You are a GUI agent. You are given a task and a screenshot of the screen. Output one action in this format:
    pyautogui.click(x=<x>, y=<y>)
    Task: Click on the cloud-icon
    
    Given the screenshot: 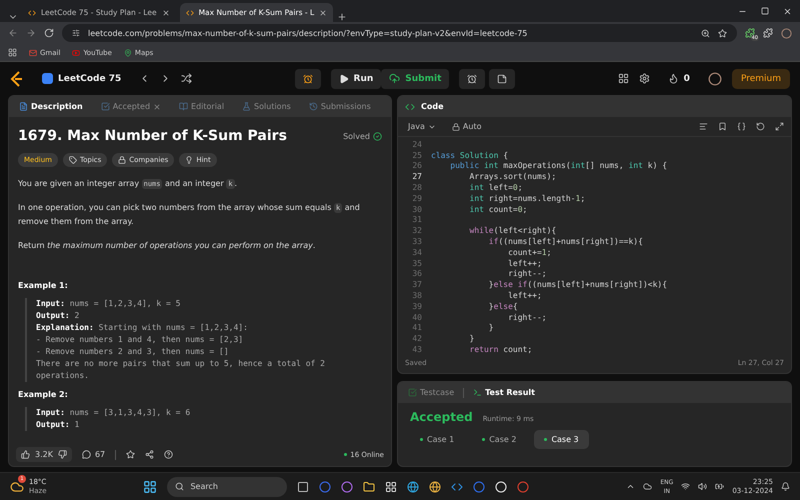 What is the action you would take?
    pyautogui.click(x=647, y=486)
    